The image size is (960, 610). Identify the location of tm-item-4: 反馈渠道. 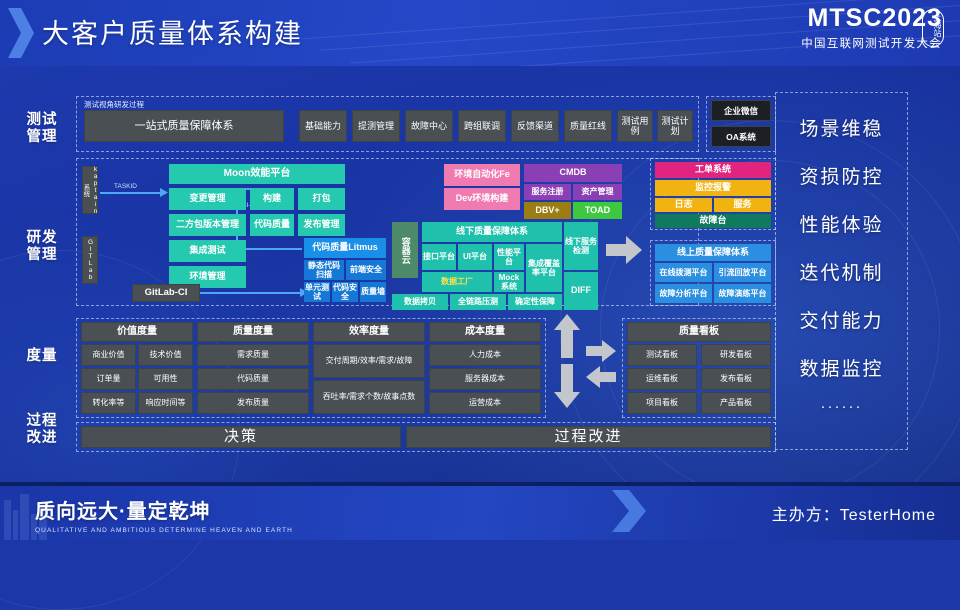
(535, 126).